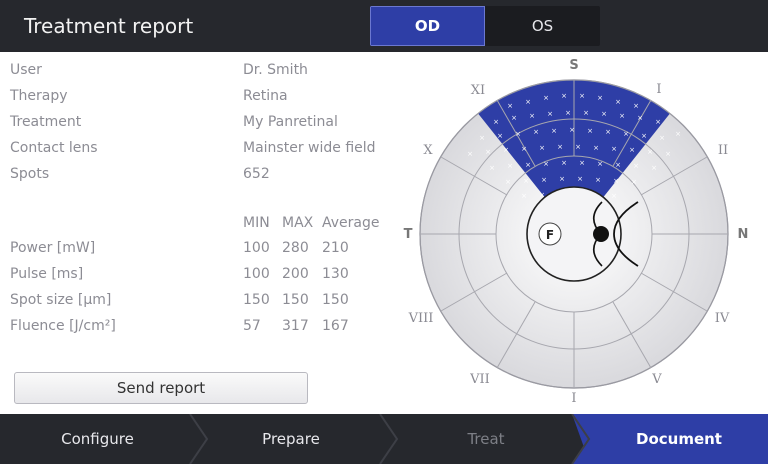  Describe the element at coordinates (309, 148) in the screenshot. I see `contact-lens-value: Mainster wide field` at that location.